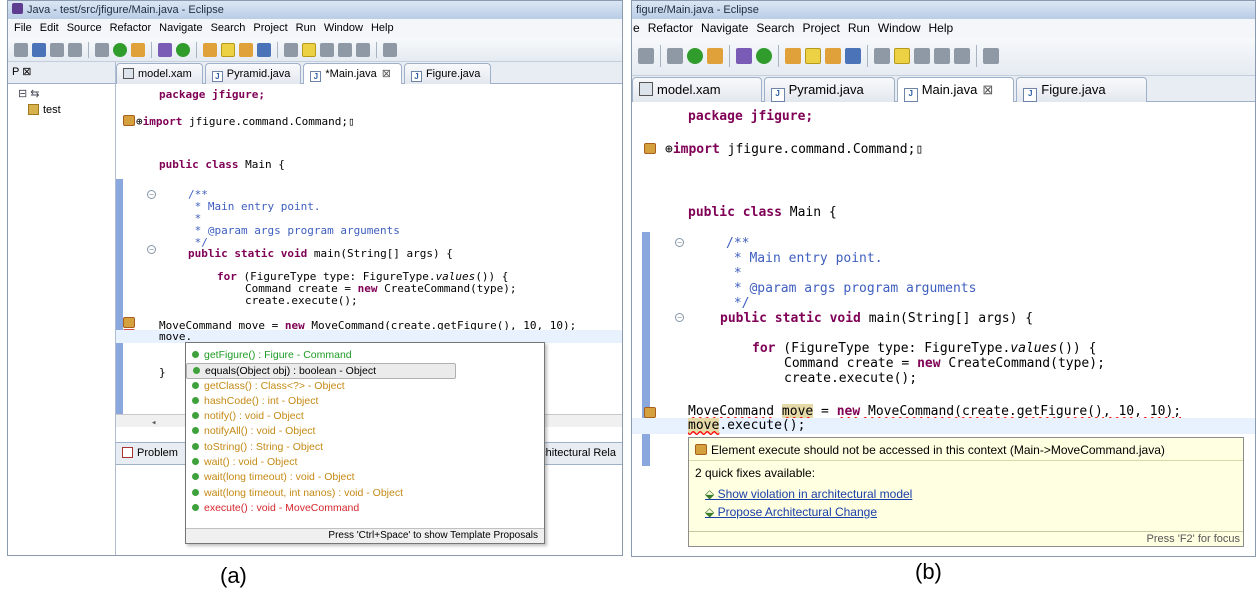 The height and width of the screenshot is (597, 1257). Describe the element at coordinates (365, 386) in the screenshot. I see `completion-item: getClass() : Class<?> - Object` at that location.